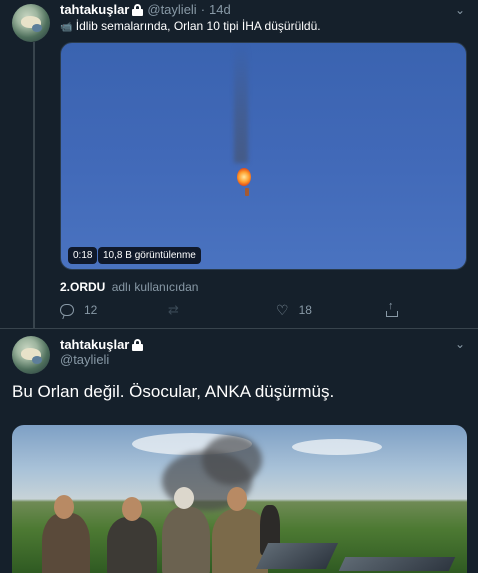  What do you see at coordinates (241, 103) in the screenshot?
I see `smoke-trail` at bounding box center [241, 103].